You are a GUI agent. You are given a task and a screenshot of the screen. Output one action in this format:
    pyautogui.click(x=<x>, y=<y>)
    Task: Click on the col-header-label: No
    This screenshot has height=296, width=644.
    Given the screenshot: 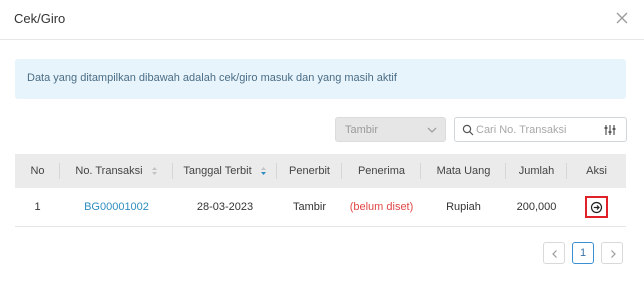 What is the action you would take?
    pyautogui.click(x=37, y=171)
    